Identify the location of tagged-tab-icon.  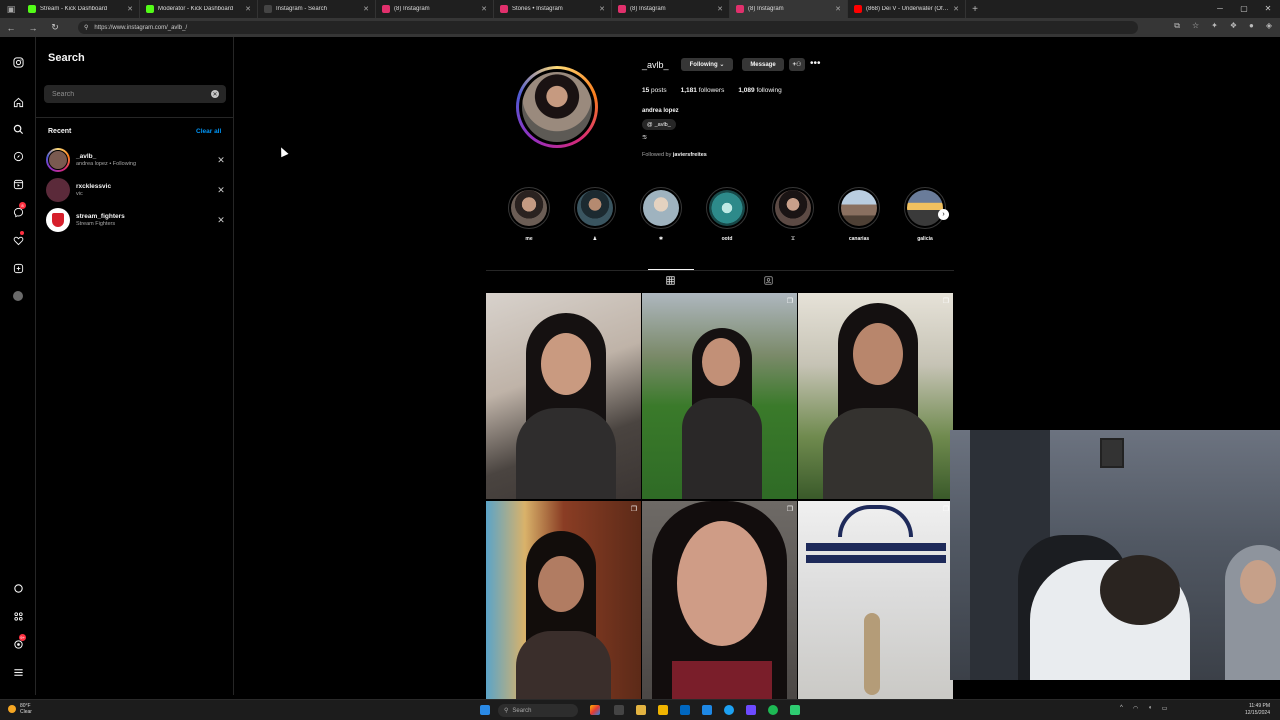
(768, 281).